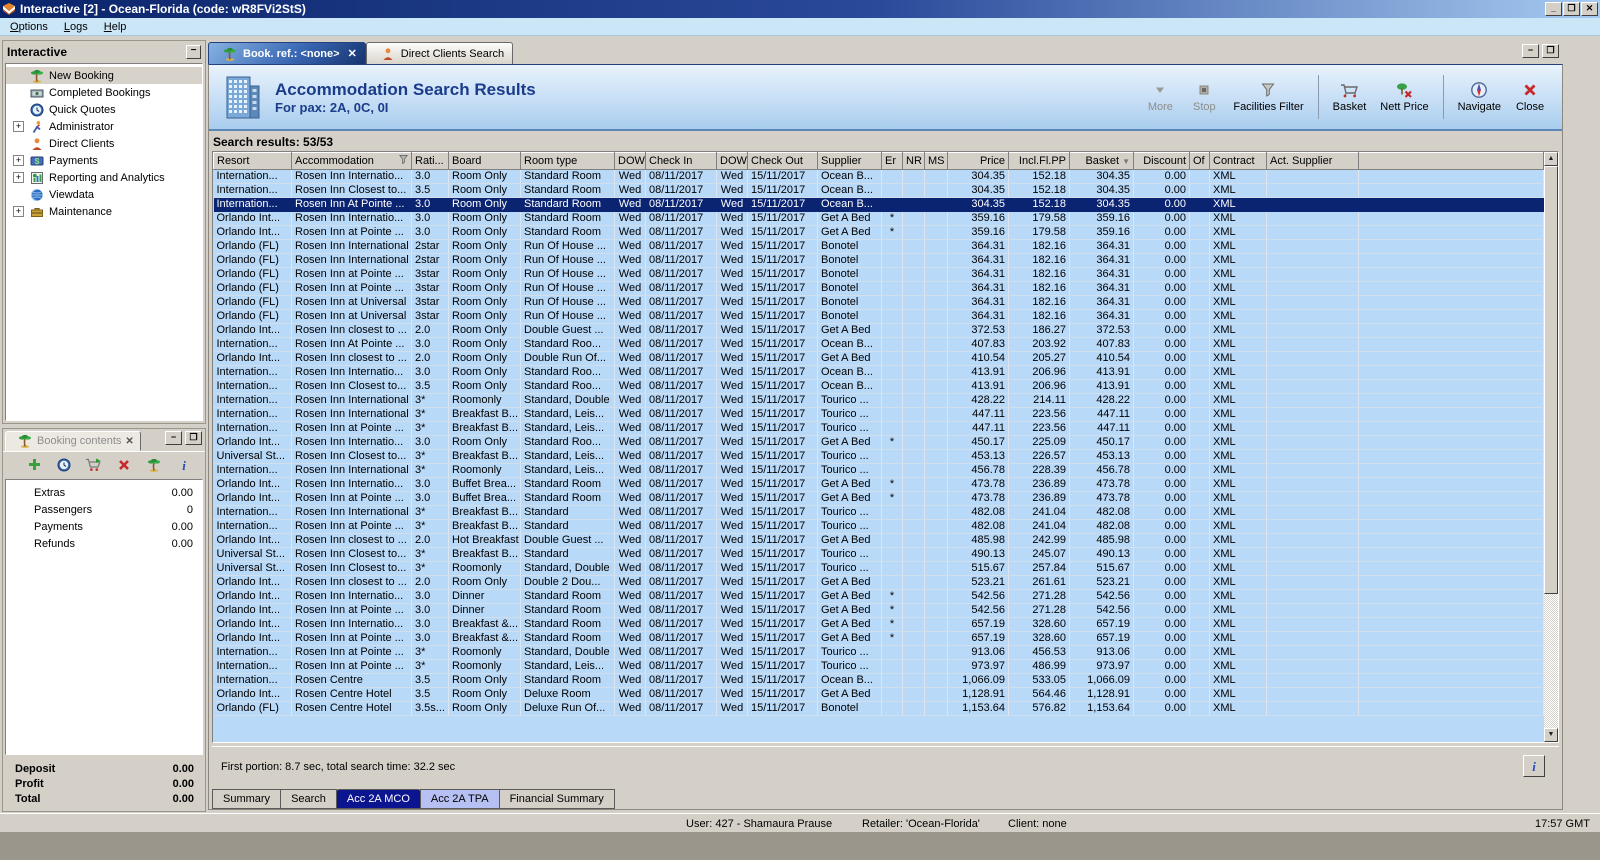 This screenshot has width=1600, height=860. Describe the element at coordinates (184, 465) in the screenshot. I see `info-icon: i` at that location.